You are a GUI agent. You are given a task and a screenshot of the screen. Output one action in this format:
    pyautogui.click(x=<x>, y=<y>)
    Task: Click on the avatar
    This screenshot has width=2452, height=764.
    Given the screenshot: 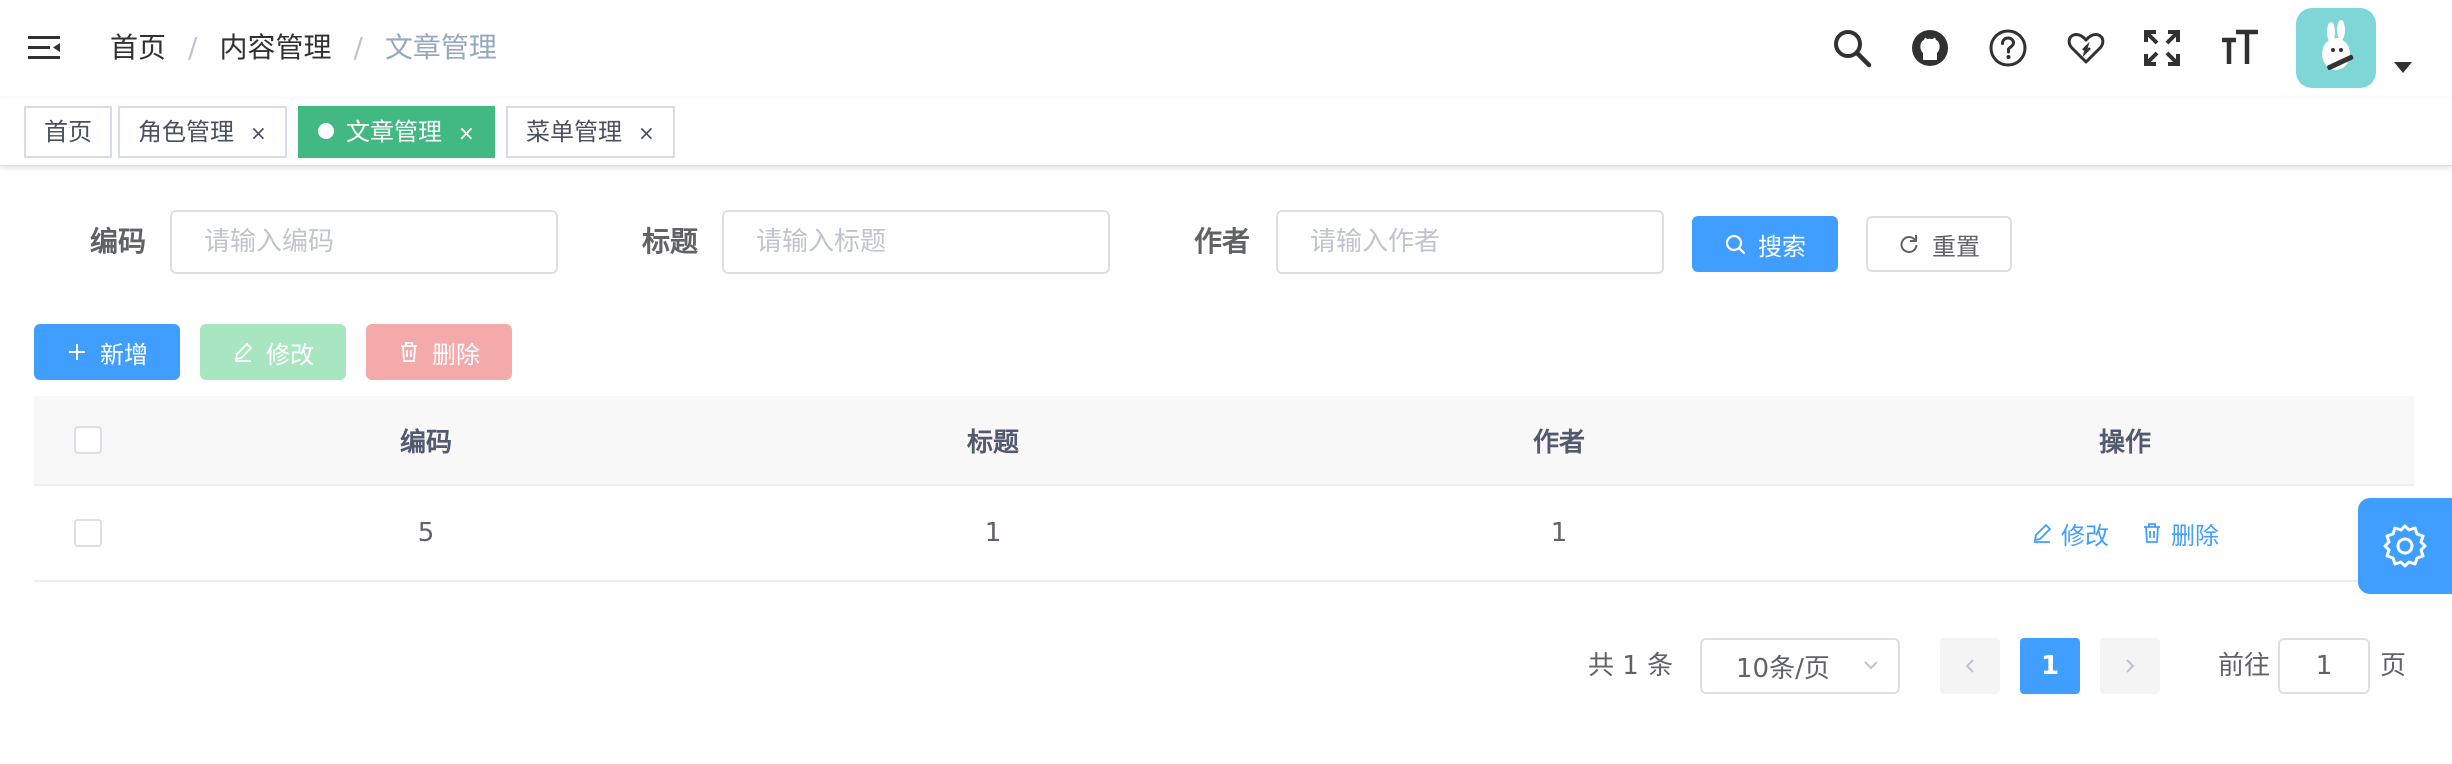 What is the action you would take?
    pyautogui.click(x=2336, y=48)
    